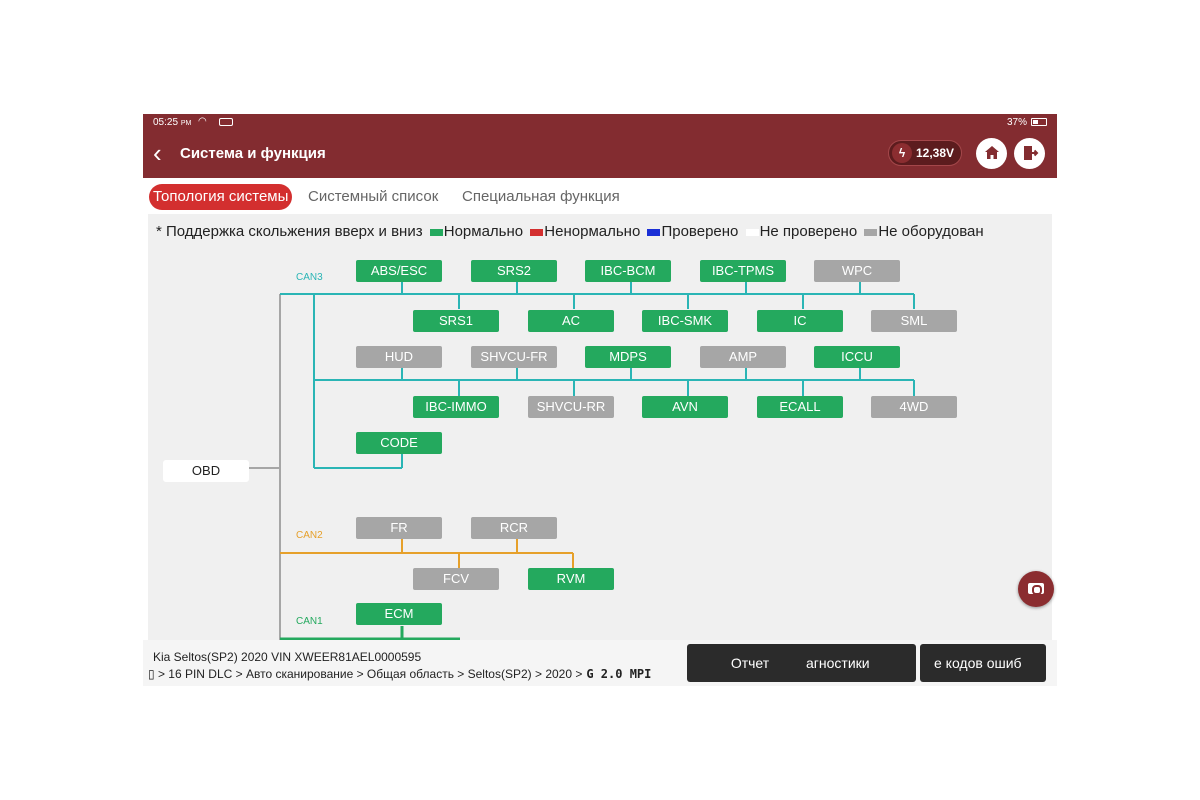 The height and width of the screenshot is (800, 1200). I want to click on module-shvcu-rr: SHVCU-RR, so click(571, 407).